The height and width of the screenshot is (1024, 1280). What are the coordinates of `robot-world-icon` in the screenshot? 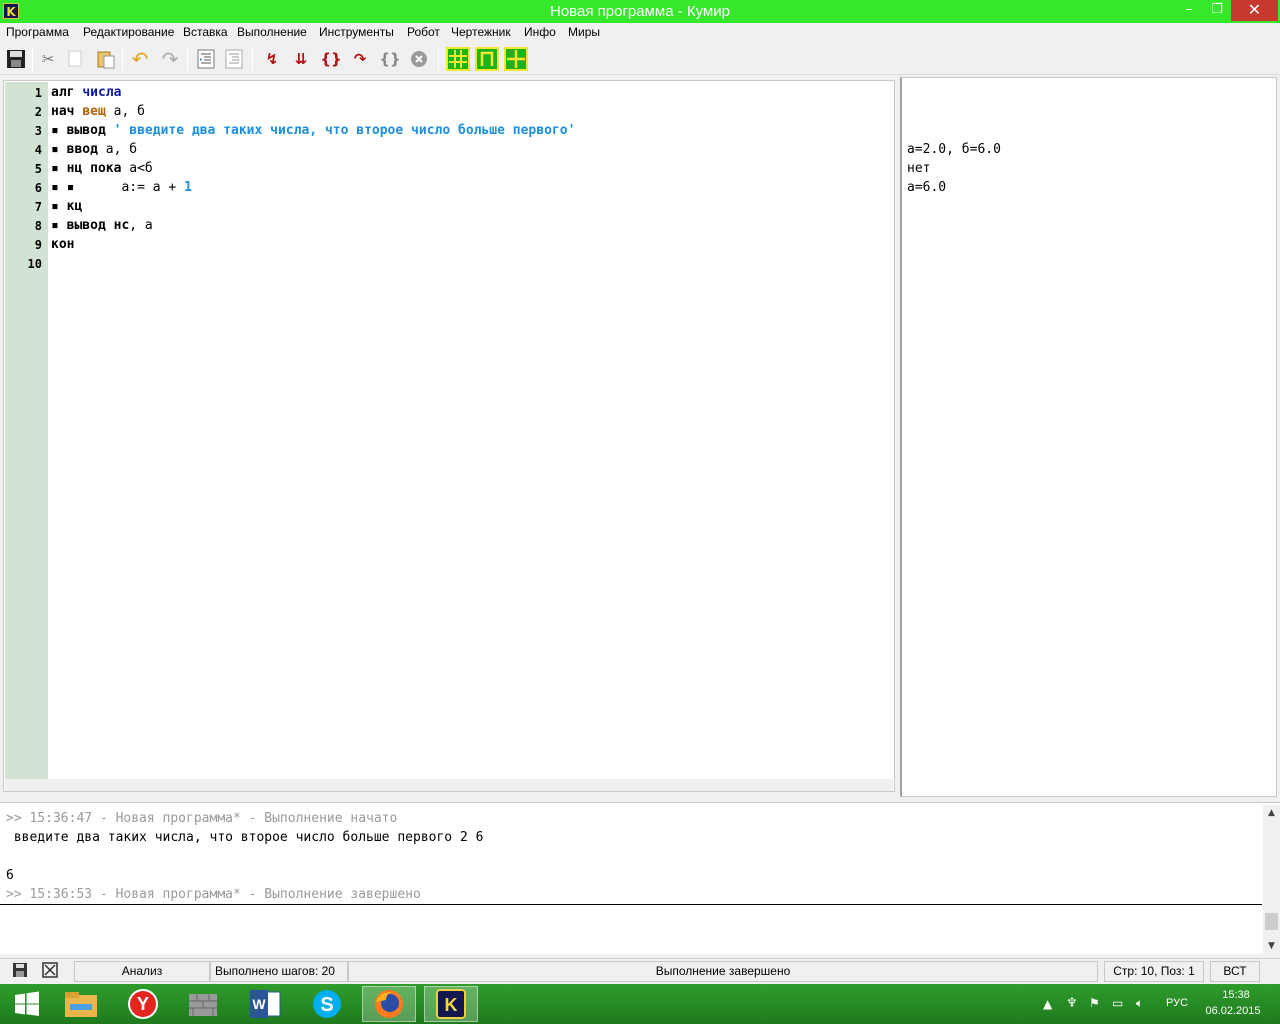 It's located at (458, 59).